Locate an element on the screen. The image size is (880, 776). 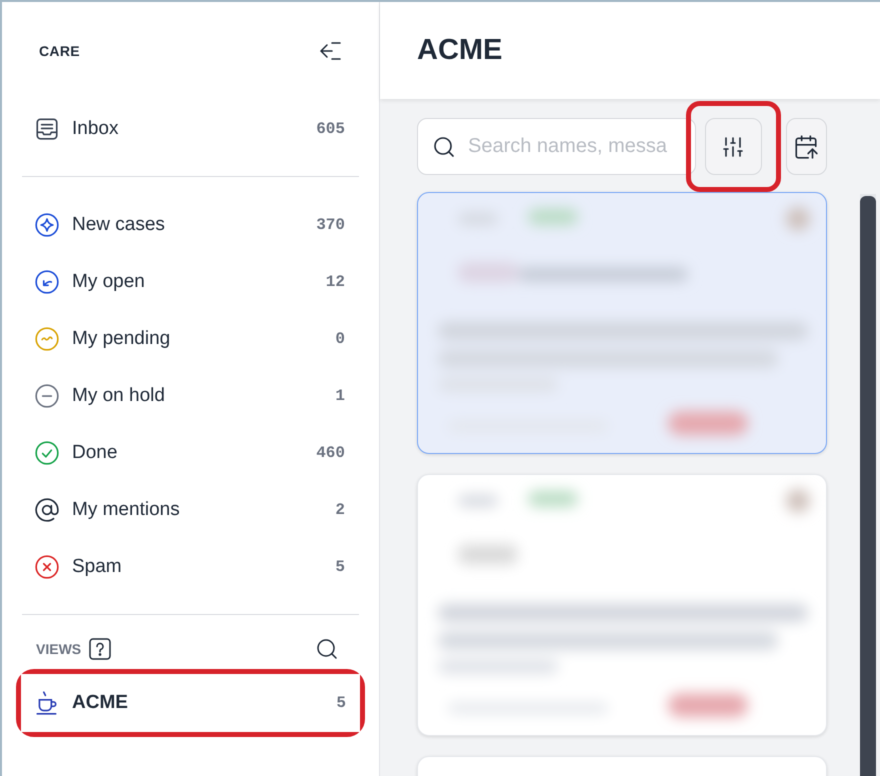
sidebar-item: My on hold 1 is located at coordinates (190, 395).